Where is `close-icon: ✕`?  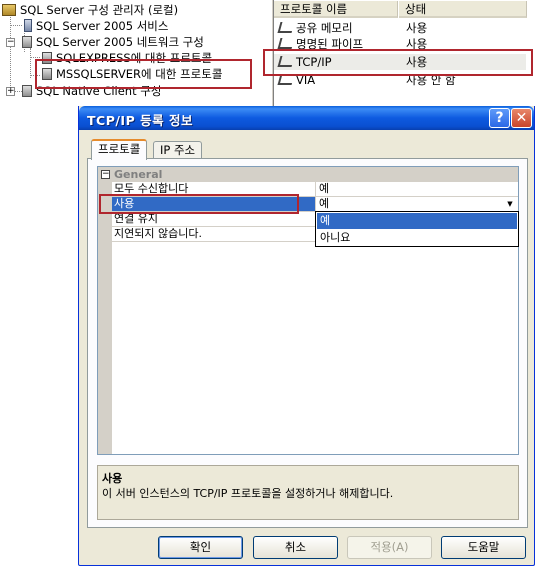
close-icon: ✕ is located at coordinates (521, 118).